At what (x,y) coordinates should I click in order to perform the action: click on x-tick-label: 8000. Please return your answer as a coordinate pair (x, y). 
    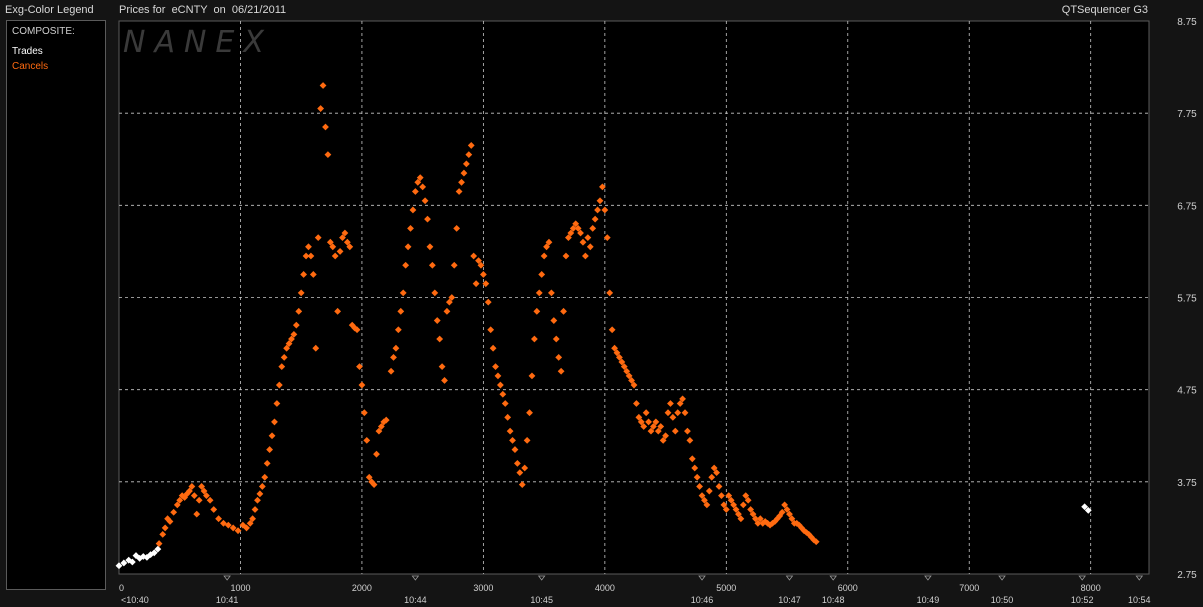
    Looking at the image, I should click on (1091, 588).